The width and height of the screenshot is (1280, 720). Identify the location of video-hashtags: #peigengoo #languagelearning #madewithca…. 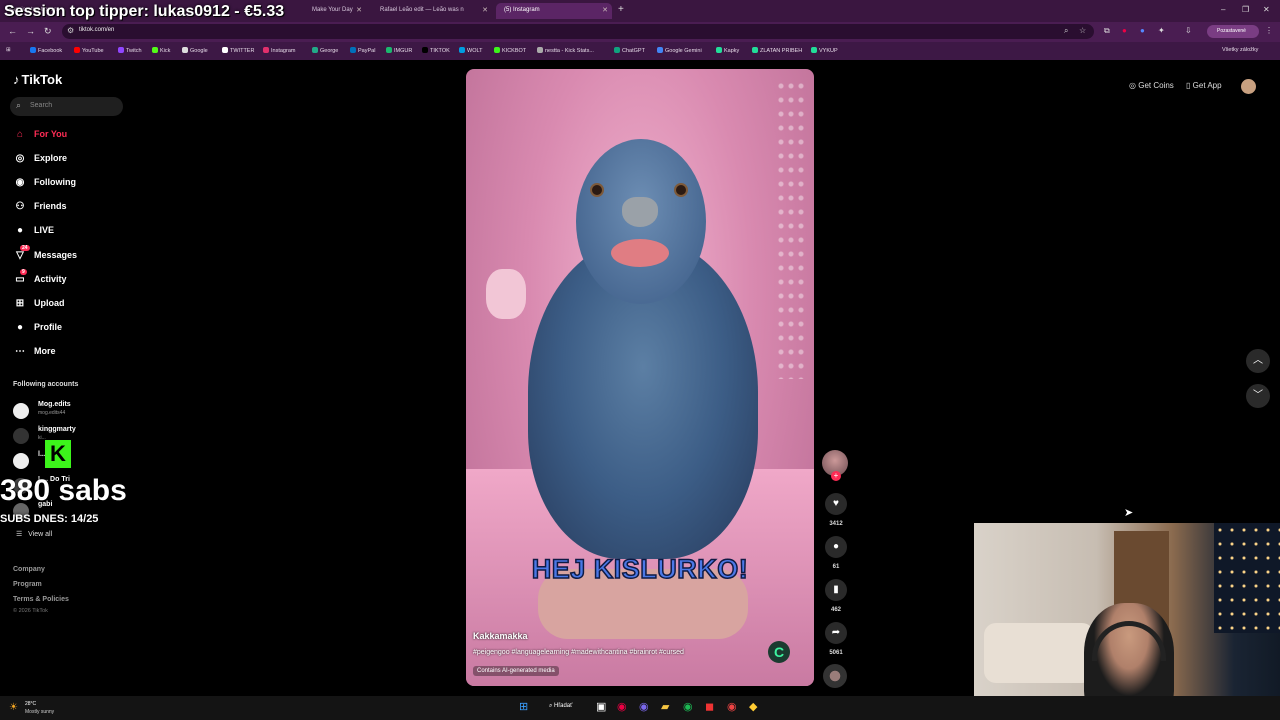
(578, 652).